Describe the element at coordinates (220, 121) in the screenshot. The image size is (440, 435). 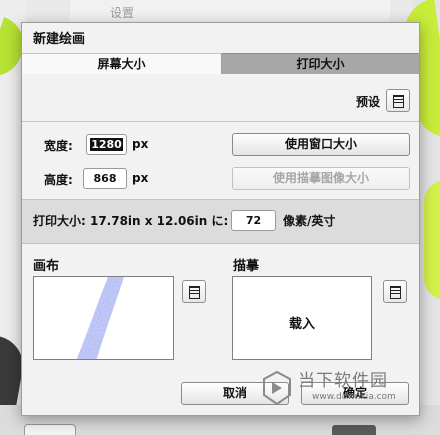
I see `divider` at that location.